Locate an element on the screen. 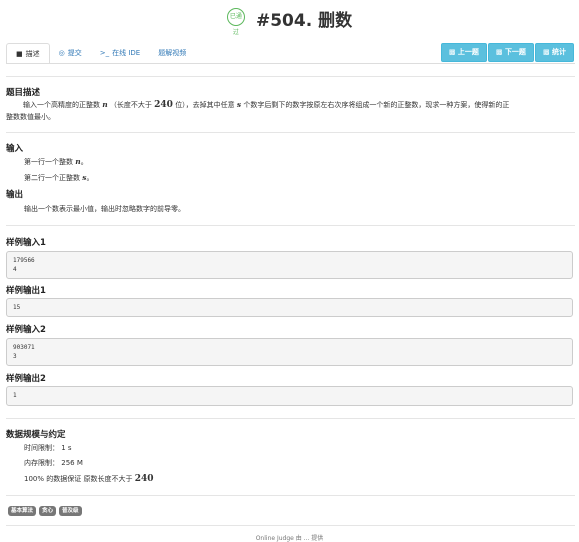 The height and width of the screenshot is (542, 579). statistics-button: ▩ 统计 is located at coordinates (554, 52).